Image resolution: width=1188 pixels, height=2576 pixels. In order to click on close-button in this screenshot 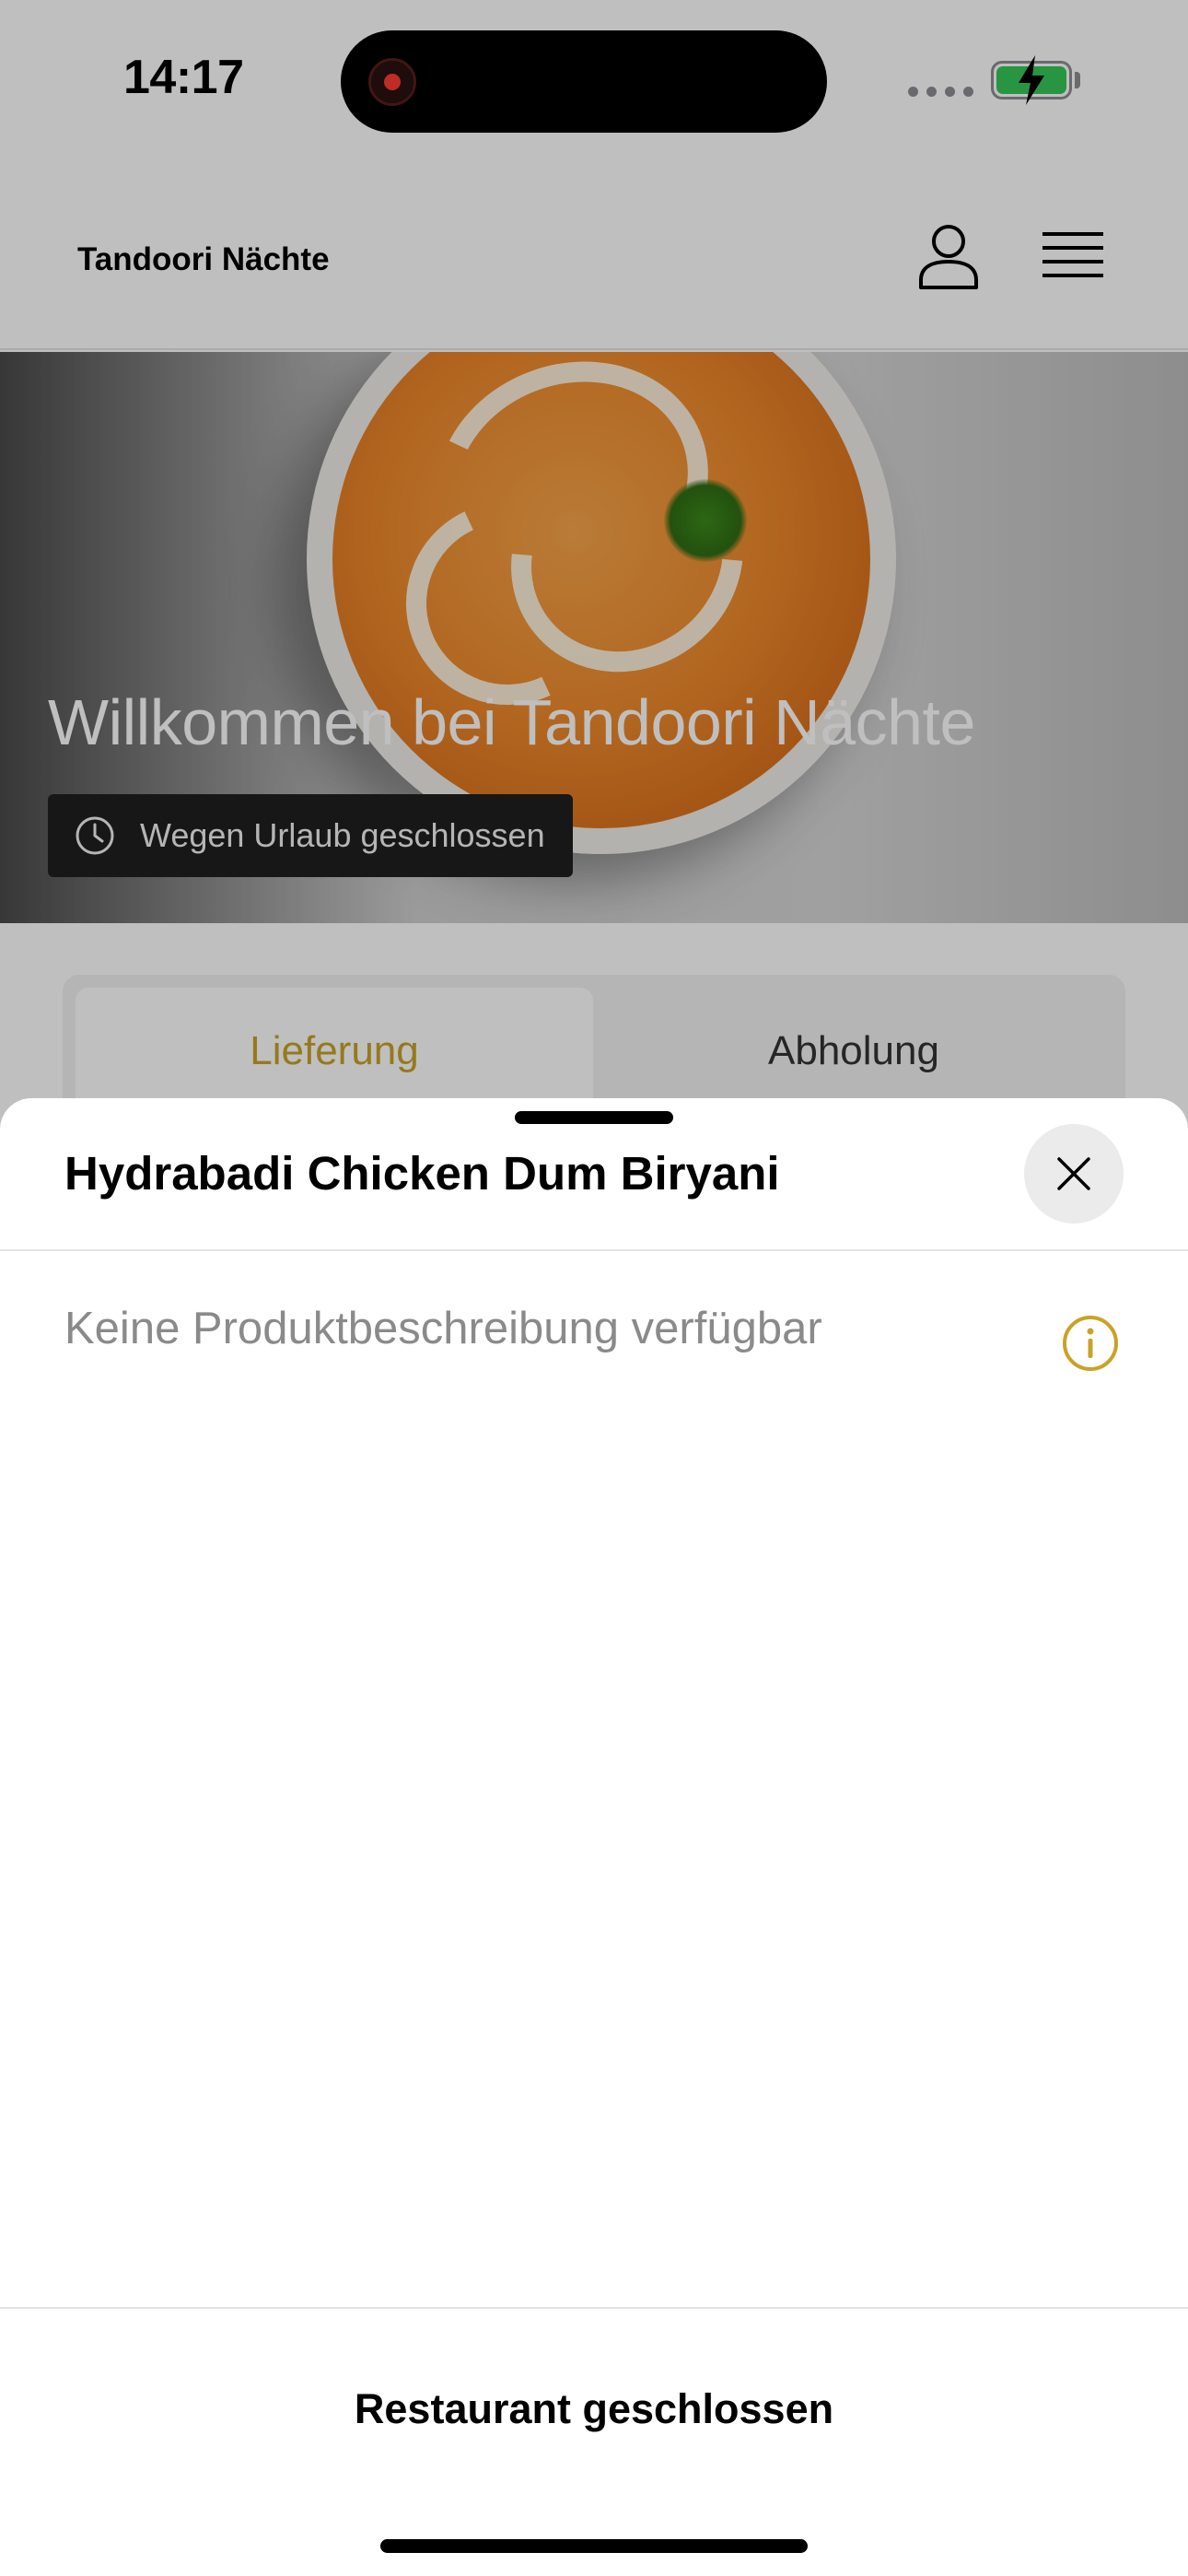, I will do `click(1074, 1174)`.